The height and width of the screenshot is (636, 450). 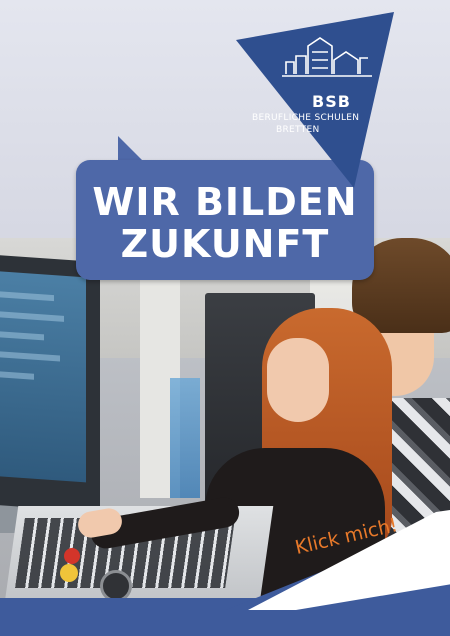 I want to click on cta-ribbon, so click(x=338, y=555).